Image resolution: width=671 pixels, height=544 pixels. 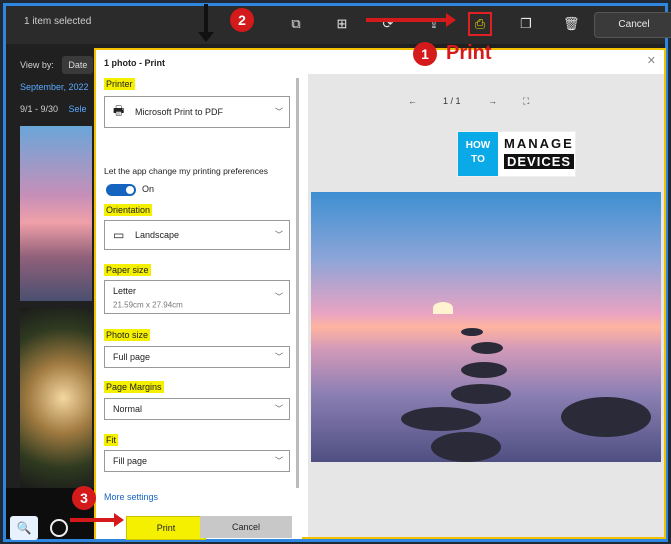 I want to click on month-heading: September, 2022, so click(x=54, y=87).